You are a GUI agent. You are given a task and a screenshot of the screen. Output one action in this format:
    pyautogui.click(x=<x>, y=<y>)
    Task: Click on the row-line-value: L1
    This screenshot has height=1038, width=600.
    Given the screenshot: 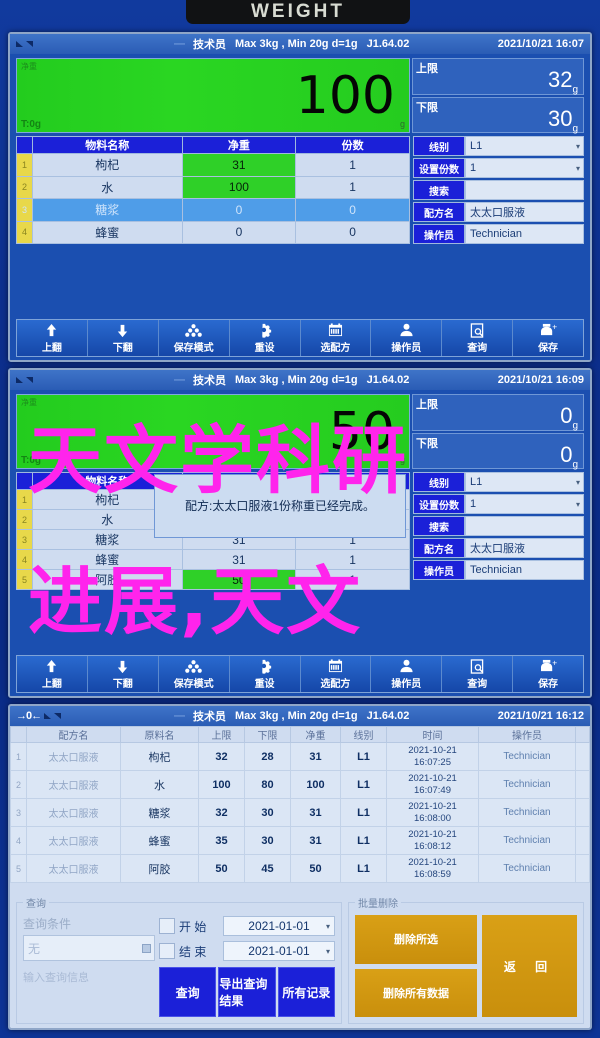 What is the action you would take?
    pyautogui.click(x=363, y=868)
    